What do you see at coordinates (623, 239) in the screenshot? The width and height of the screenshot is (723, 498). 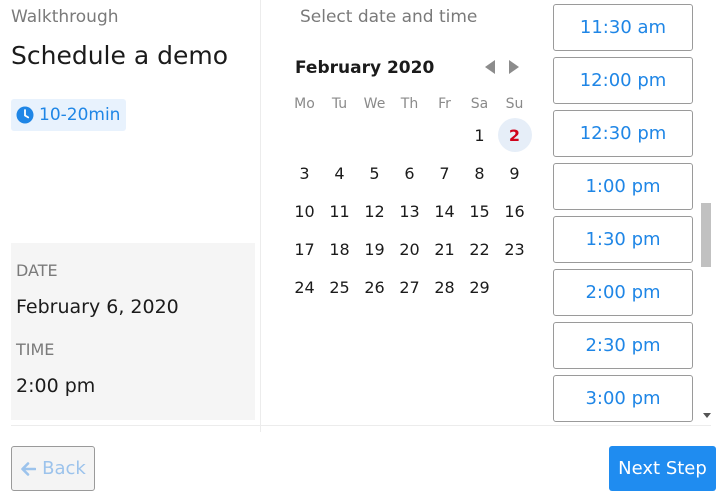 I see `time-slot-button: 1:30 pm` at bounding box center [623, 239].